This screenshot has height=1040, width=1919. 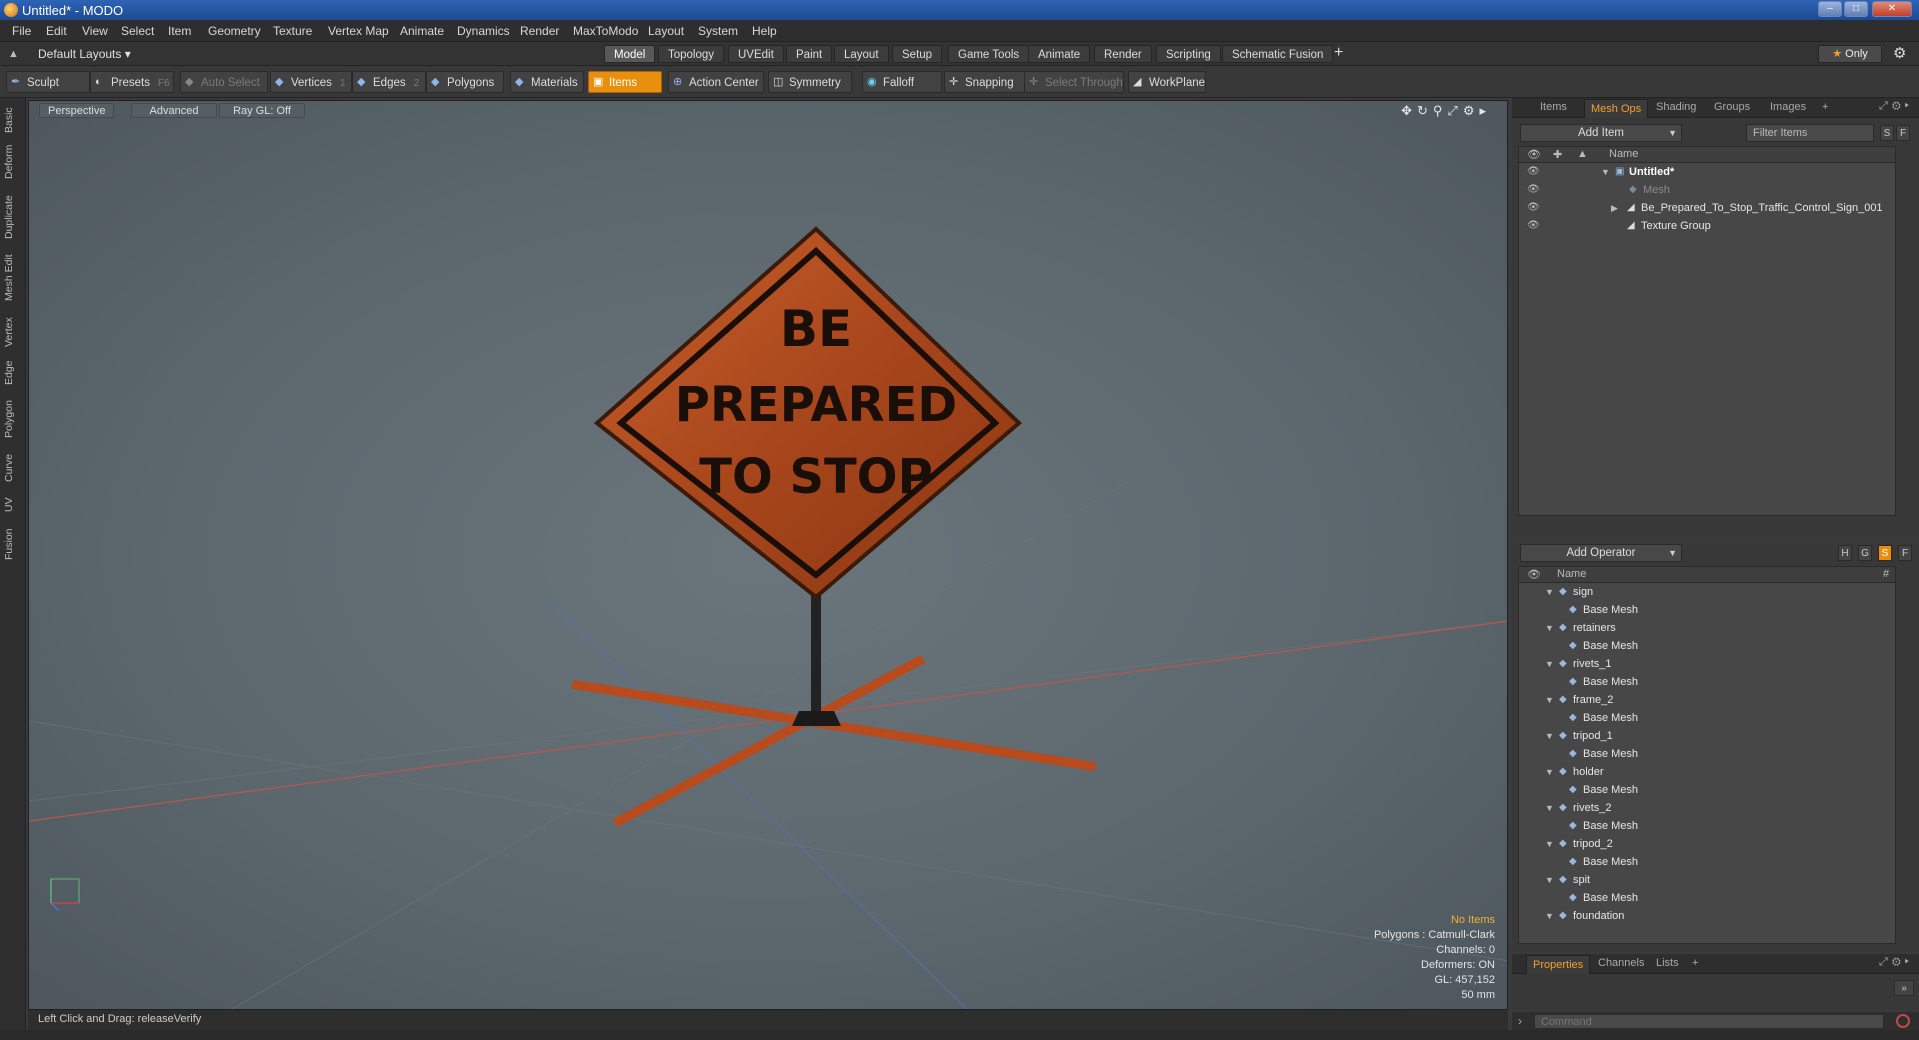 What do you see at coordinates (13, 468) in the screenshot?
I see `vtab-curve: Curve` at bounding box center [13, 468].